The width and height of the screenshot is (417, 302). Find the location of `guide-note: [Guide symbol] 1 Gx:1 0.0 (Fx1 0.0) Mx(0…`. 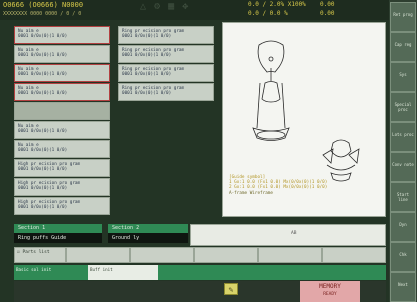

guide-note: [Guide symbol] 1 Gx:1 0.0 (Fx1 0.0) Mx(0… is located at coordinates (278, 182).